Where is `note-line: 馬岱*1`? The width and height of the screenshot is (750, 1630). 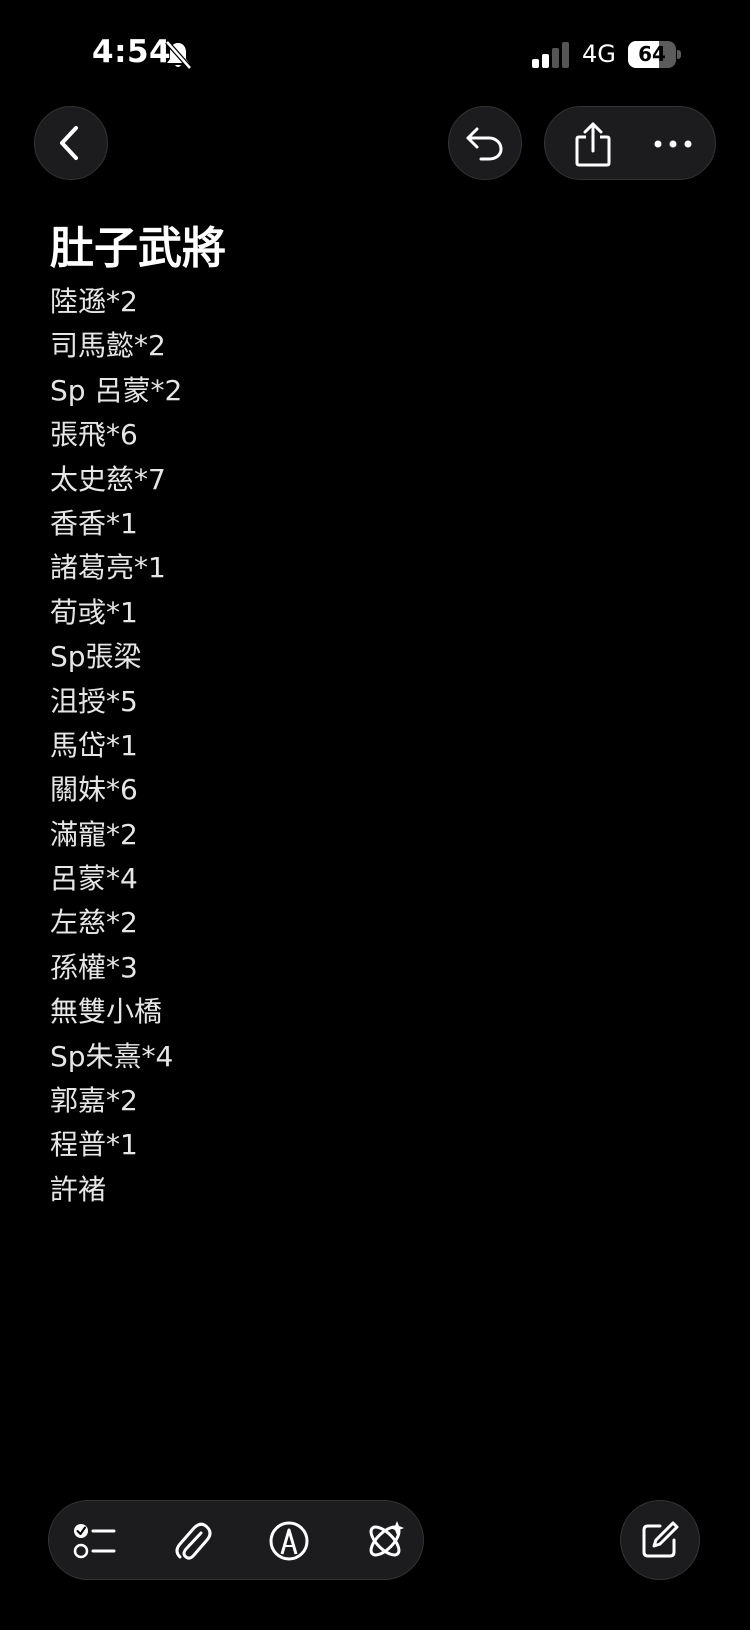 note-line: 馬岱*1 is located at coordinates (370, 746).